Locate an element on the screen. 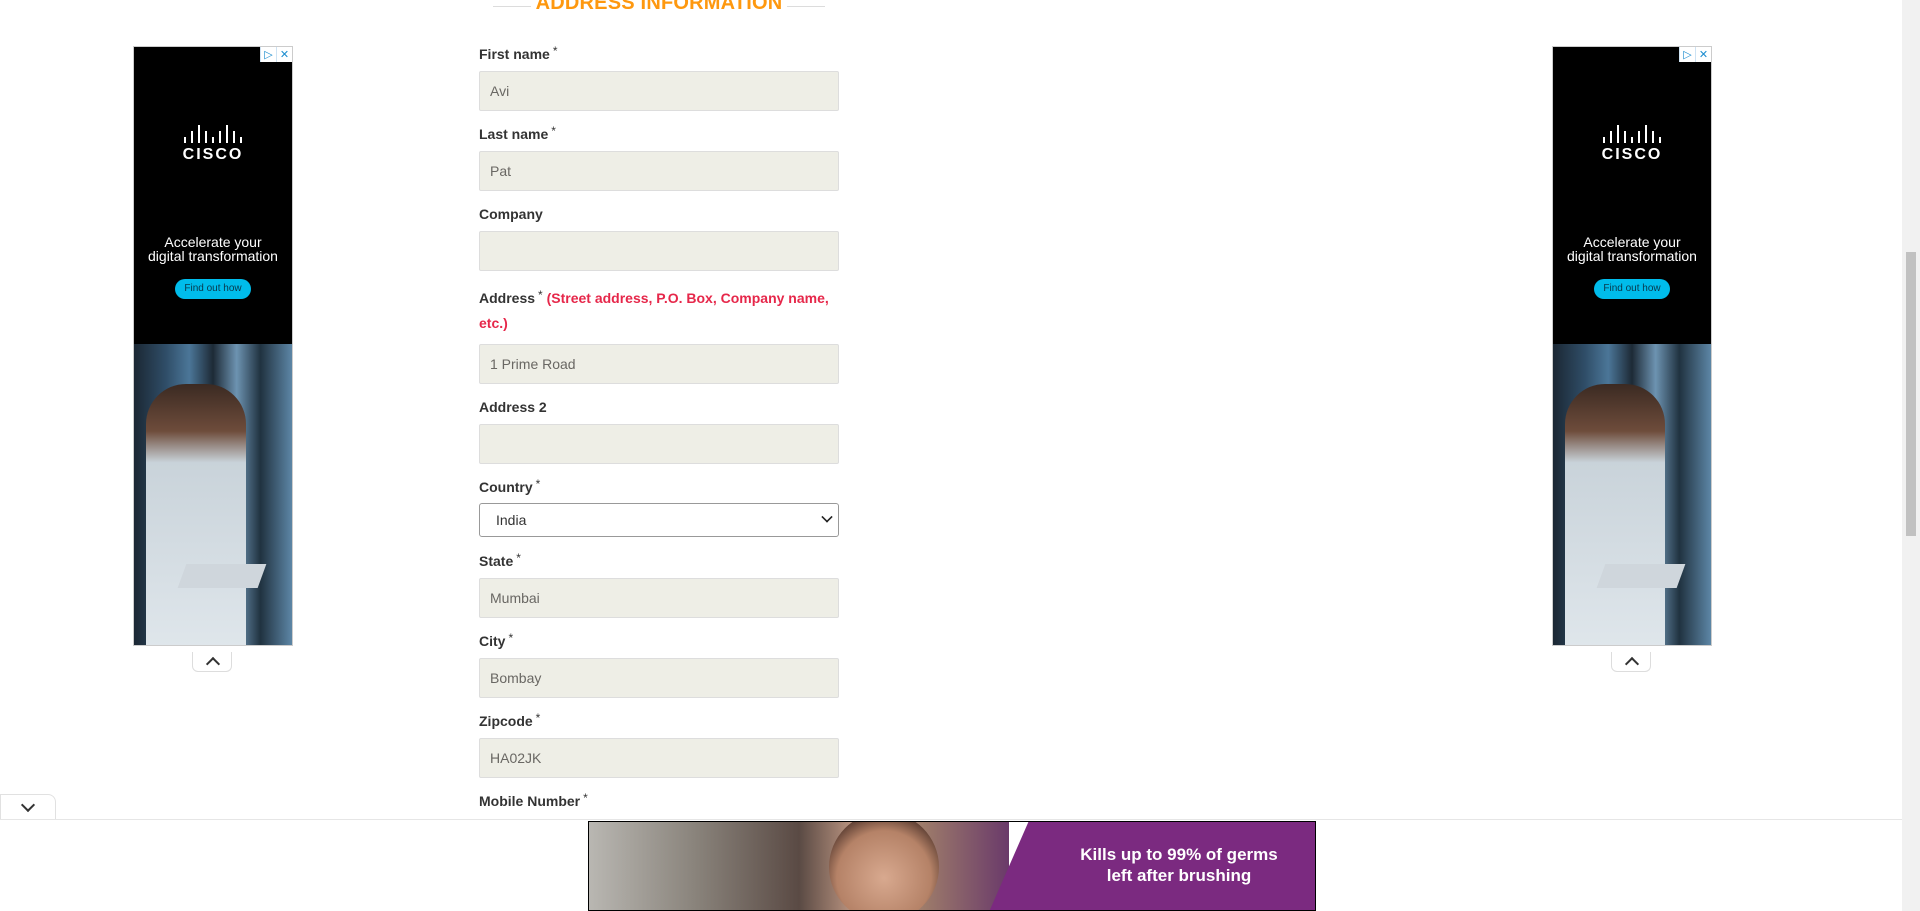  page-scrollbar is located at coordinates (1911, 455).